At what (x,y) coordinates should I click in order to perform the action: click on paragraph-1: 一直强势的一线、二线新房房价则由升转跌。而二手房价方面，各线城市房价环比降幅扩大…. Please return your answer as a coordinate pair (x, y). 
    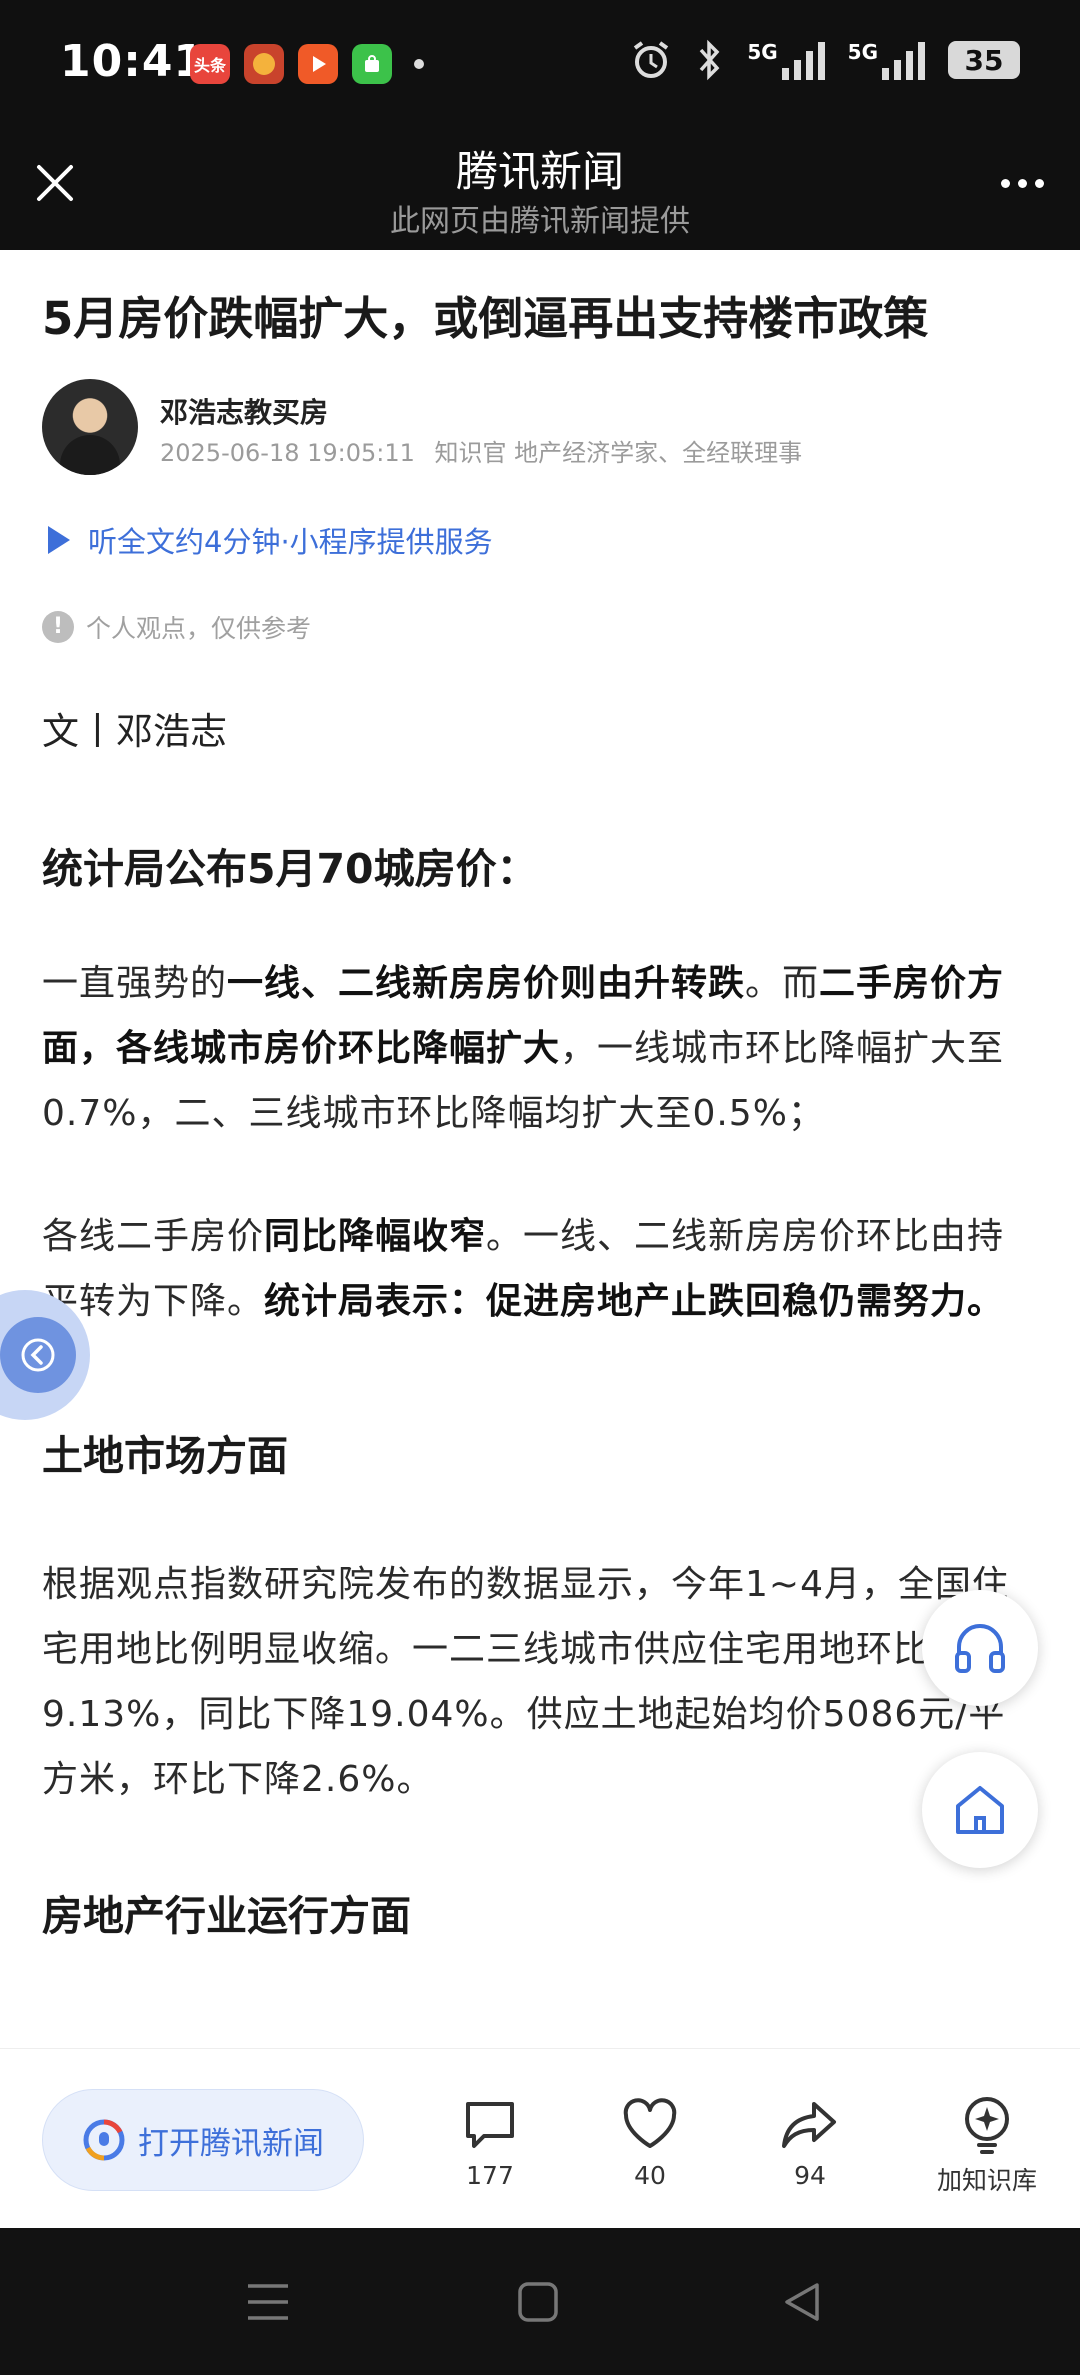
    Looking at the image, I should click on (527, 1048).